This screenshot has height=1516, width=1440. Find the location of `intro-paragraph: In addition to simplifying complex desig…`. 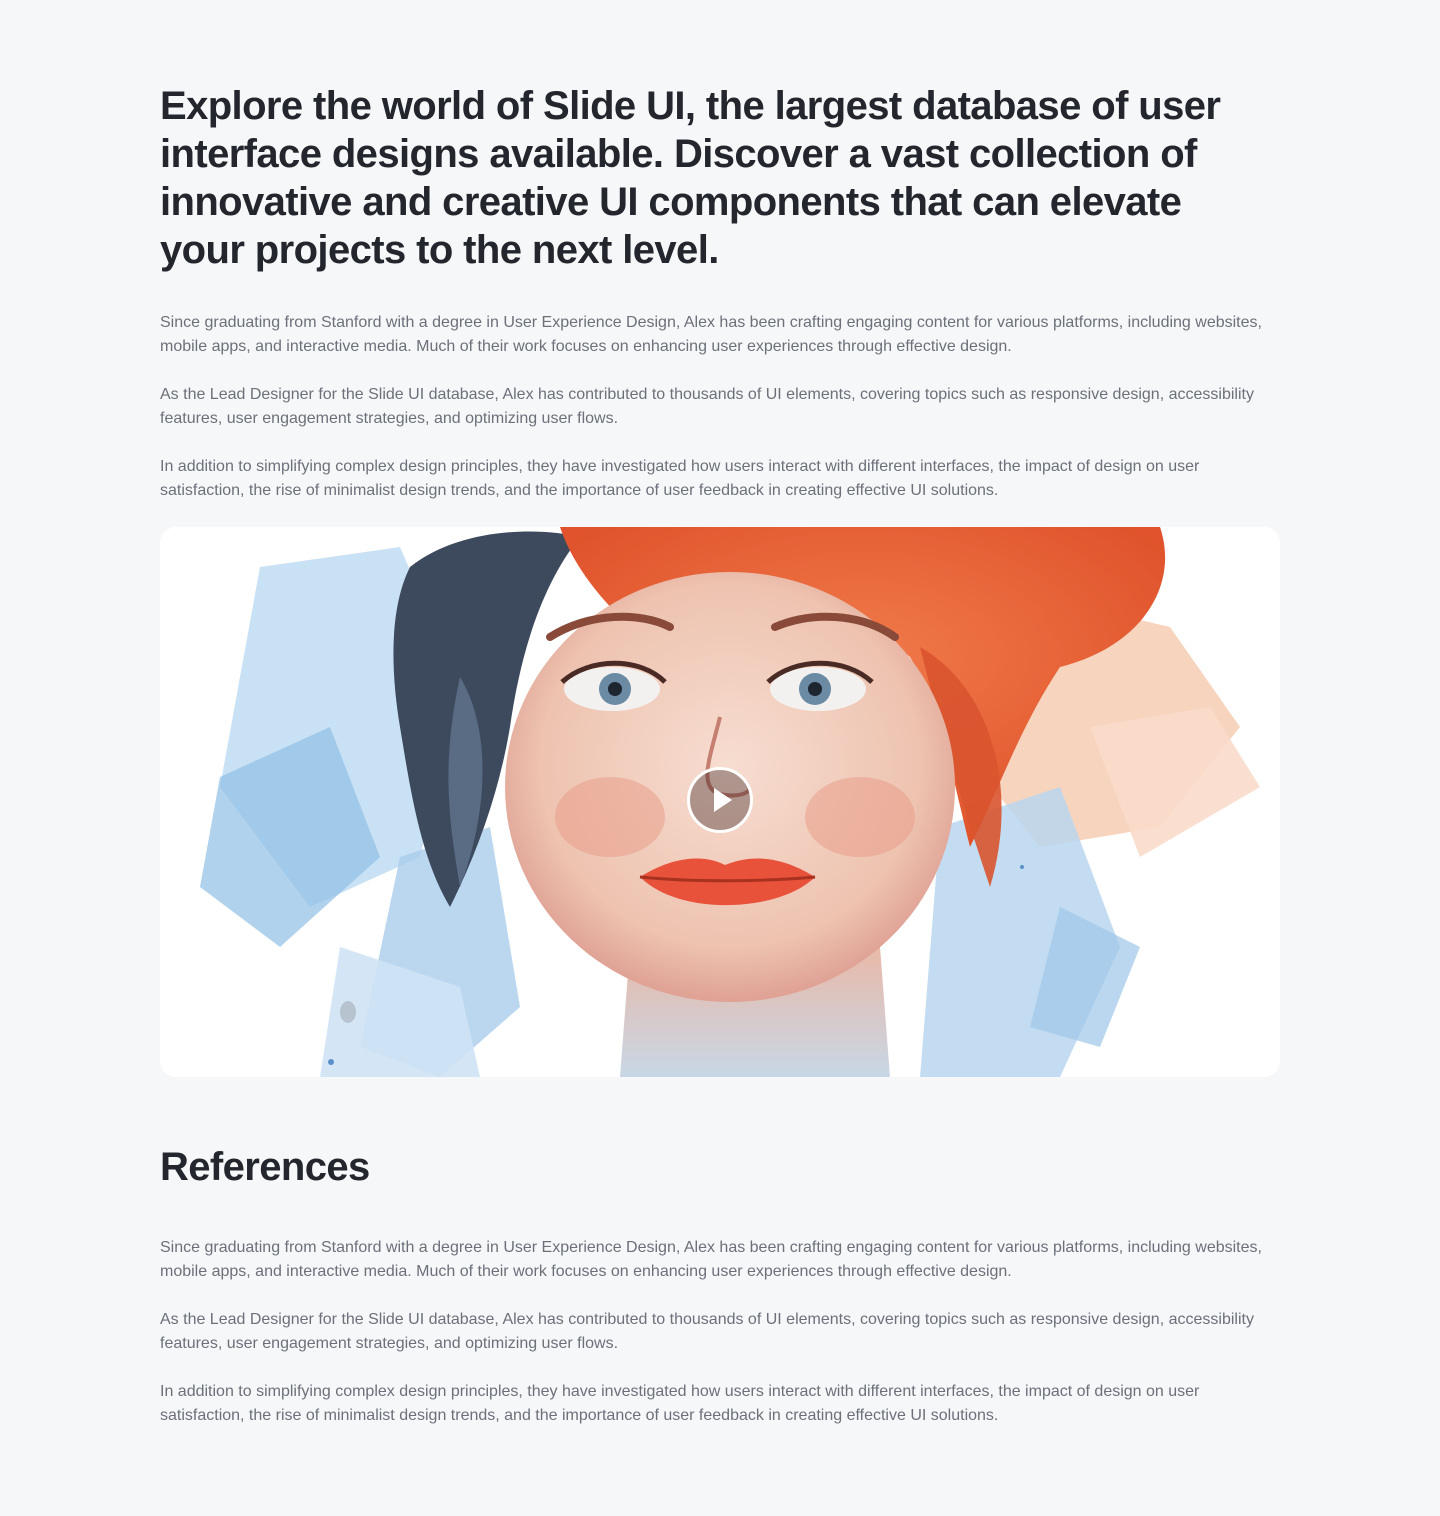

intro-paragraph: In addition to simplifying complex desig… is located at coordinates (680, 478).